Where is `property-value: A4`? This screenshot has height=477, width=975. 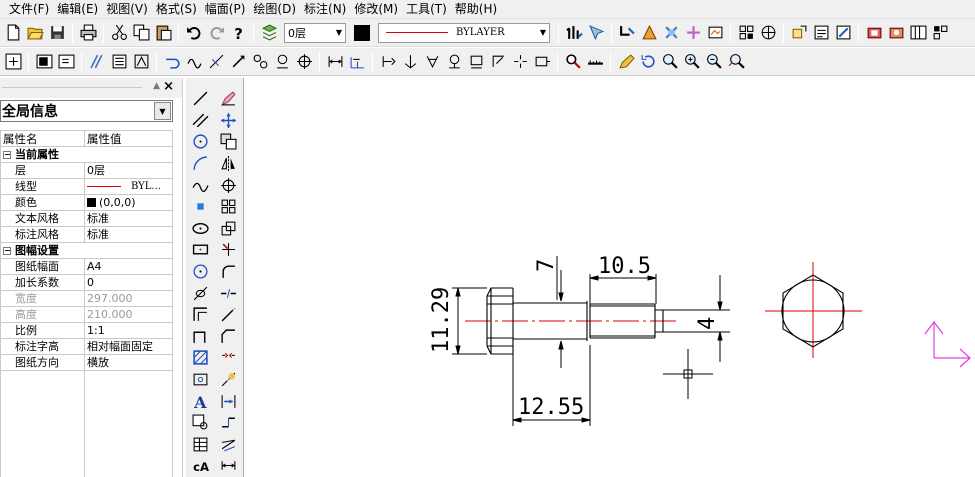 property-value: A4 is located at coordinates (128, 266).